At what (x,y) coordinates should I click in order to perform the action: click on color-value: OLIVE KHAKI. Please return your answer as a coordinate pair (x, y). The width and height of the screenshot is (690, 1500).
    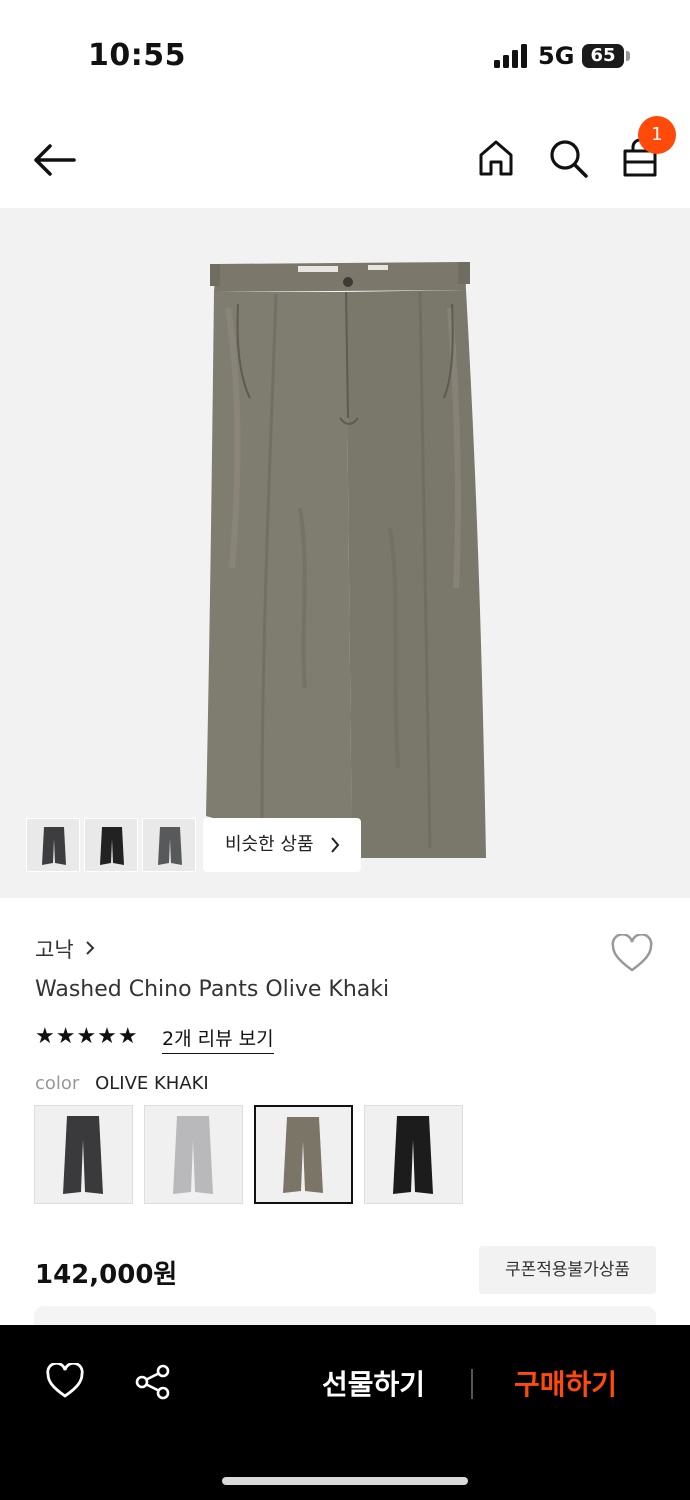
    Looking at the image, I should click on (152, 1083).